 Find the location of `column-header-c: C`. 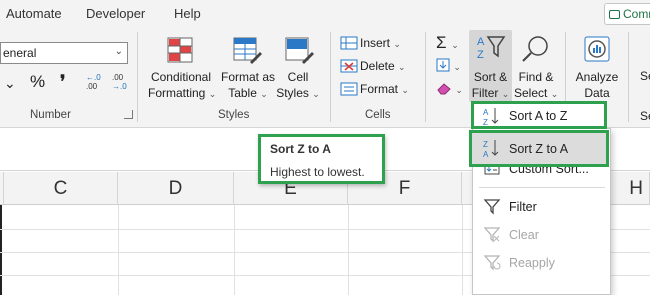

column-header-c: C is located at coordinates (61, 188).